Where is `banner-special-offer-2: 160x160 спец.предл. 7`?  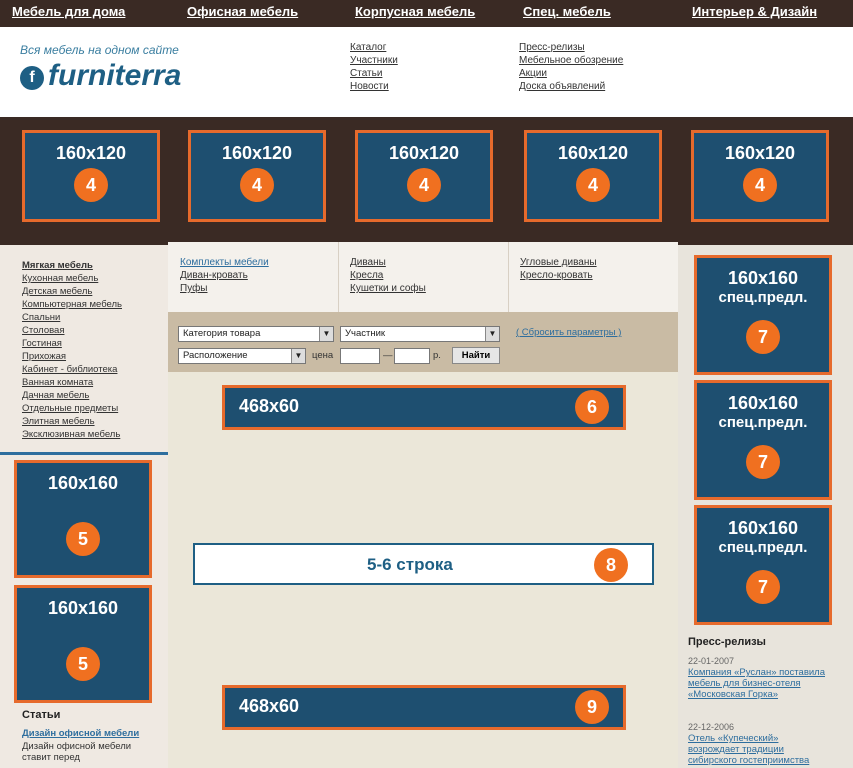 banner-special-offer-2: 160x160 спец.предл. 7 is located at coordinates (763, 440).